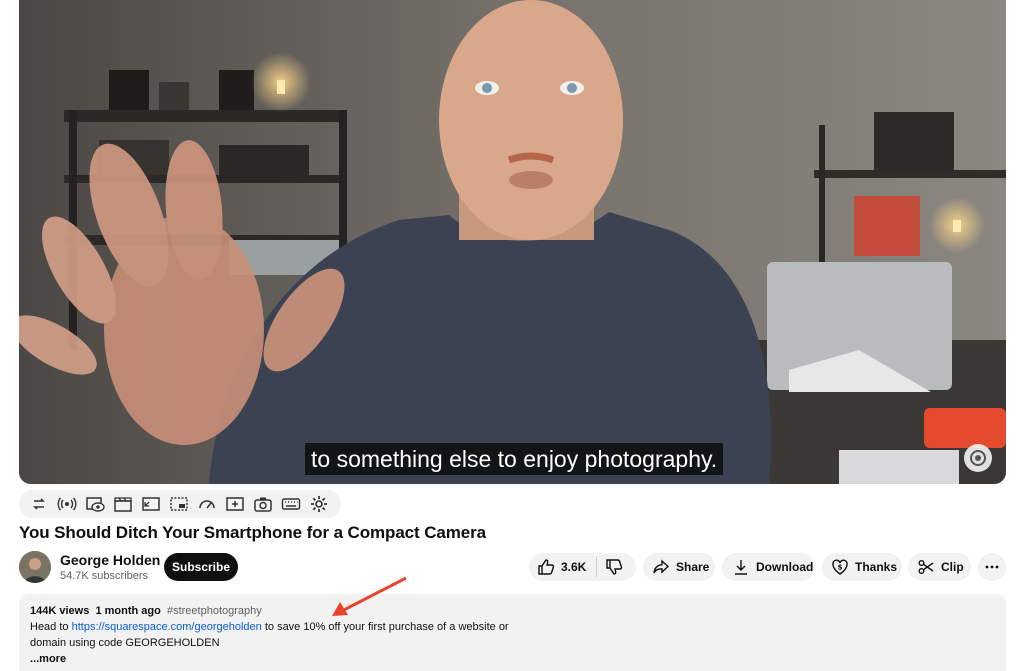 The image size is (1024, 671). What do you see at coordinates (214, 611) in the screenshot?
I see `hashtag-link: #streetphotography` at bounding box center [214, 611].